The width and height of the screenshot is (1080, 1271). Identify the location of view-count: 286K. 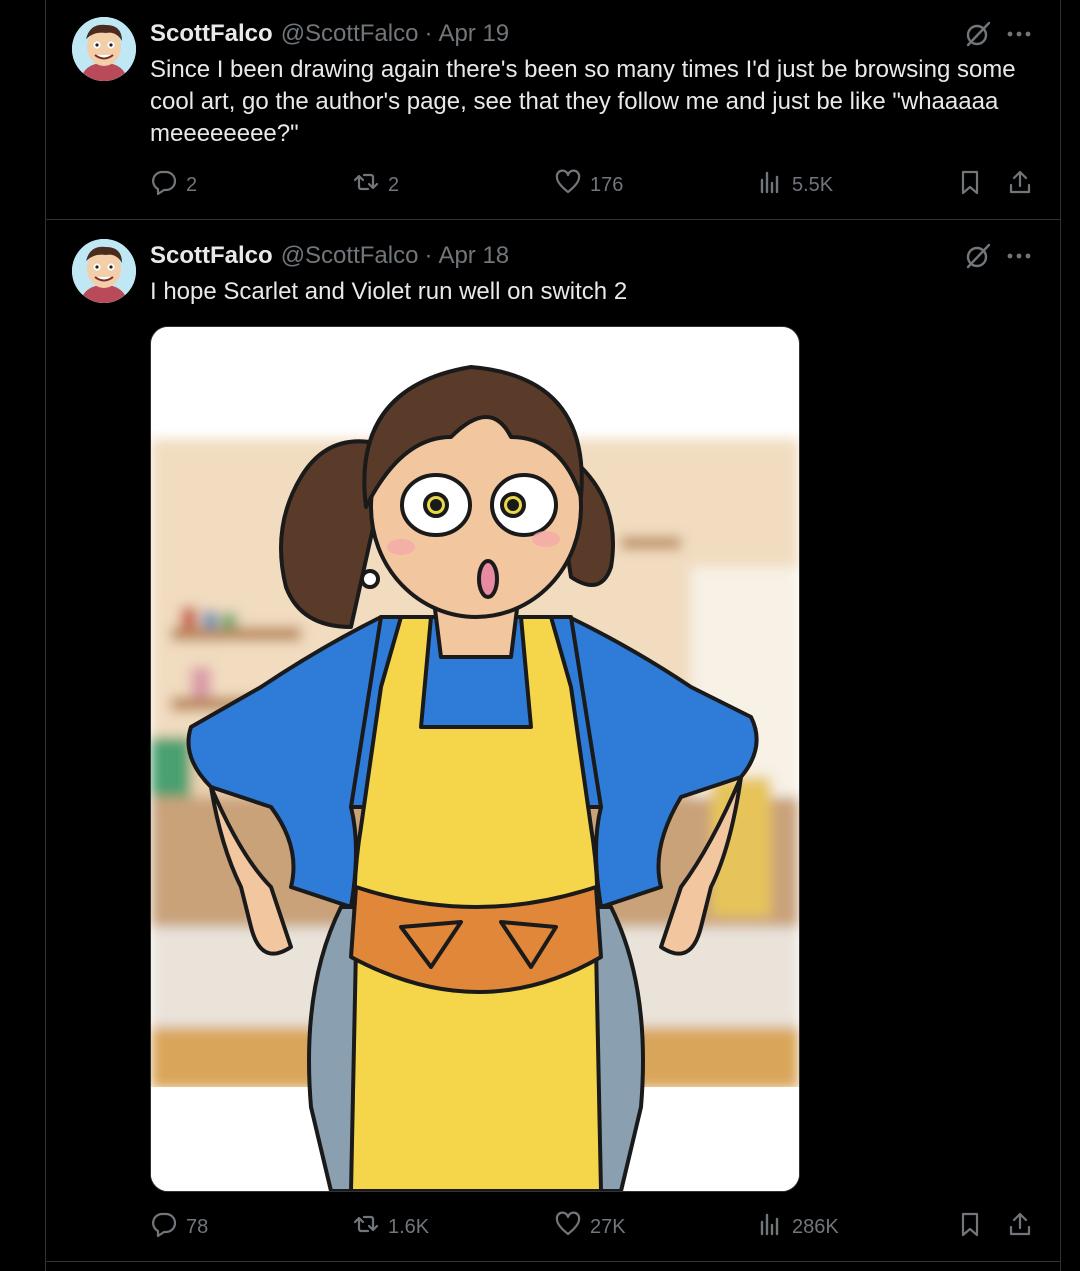
(815, 1226).